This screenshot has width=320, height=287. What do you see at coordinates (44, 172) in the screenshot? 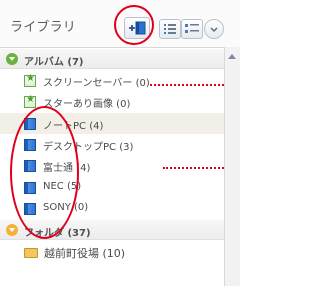
I see `annotation-circle-albums` at bounding box center [44, 172].